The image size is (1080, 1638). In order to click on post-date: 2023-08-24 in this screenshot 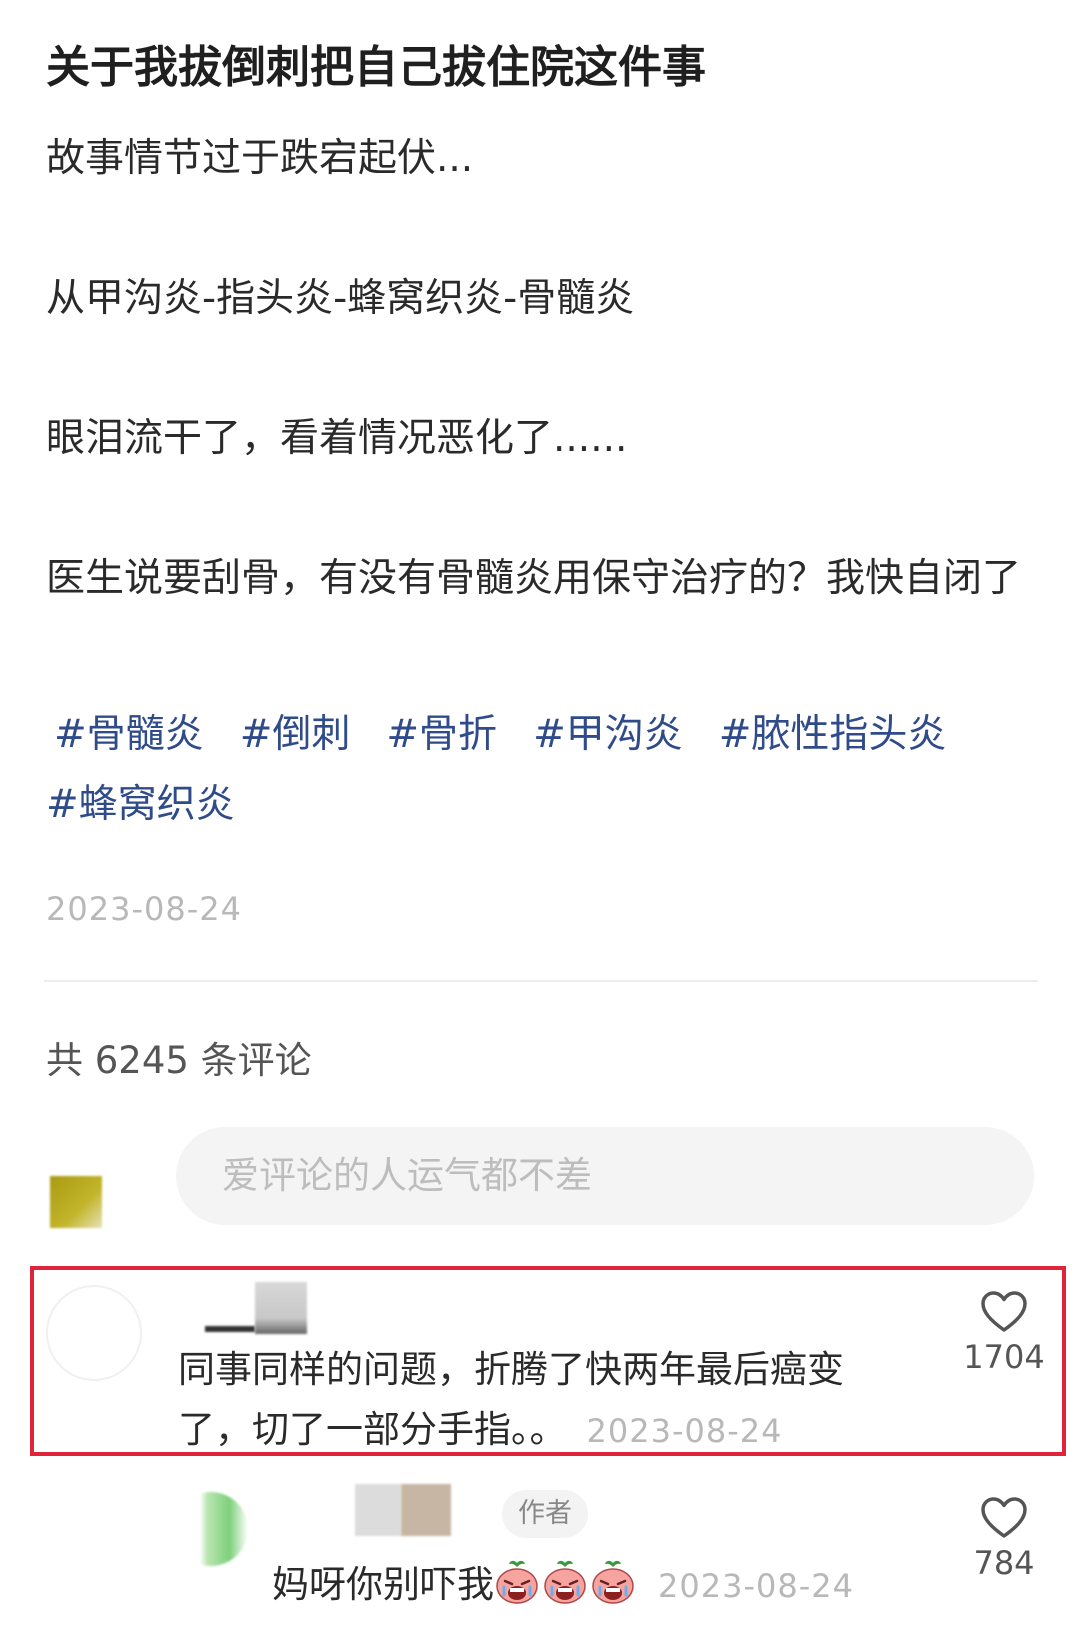, I will do `click(144, 909)`.